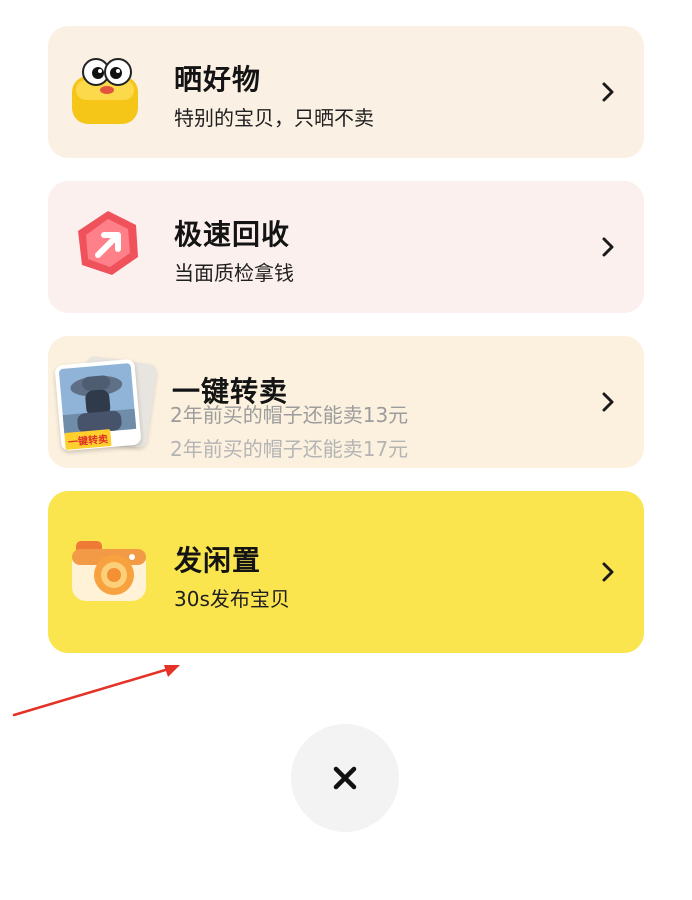 The image size is (692, 900). I want to click on thumbnail-front-card: 一键转卖, so click(98, 405).